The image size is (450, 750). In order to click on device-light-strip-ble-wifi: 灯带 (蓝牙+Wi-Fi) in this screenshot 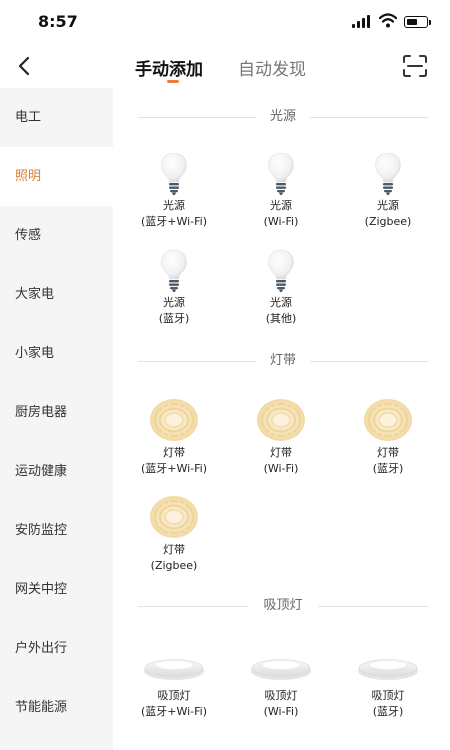, I will do `click(174, 437)`.